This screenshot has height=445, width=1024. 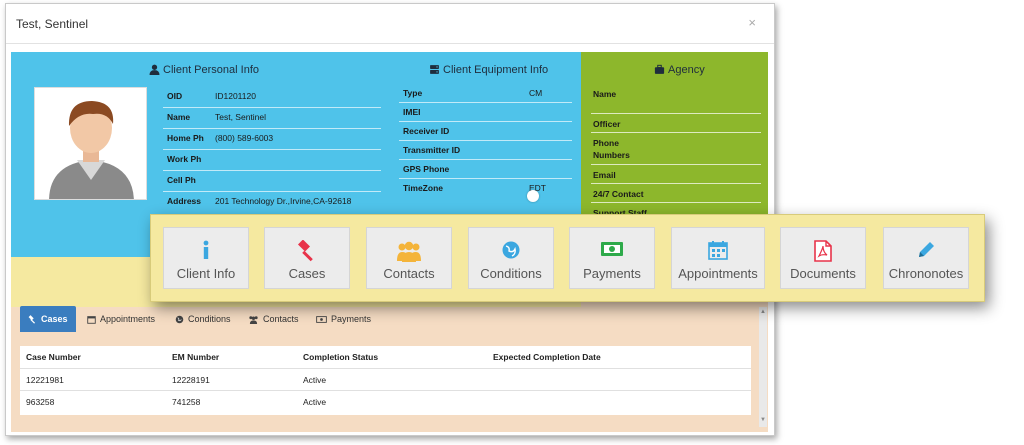 I want to click on home-phone-label: Home Ph, so click(x=185, y=138).